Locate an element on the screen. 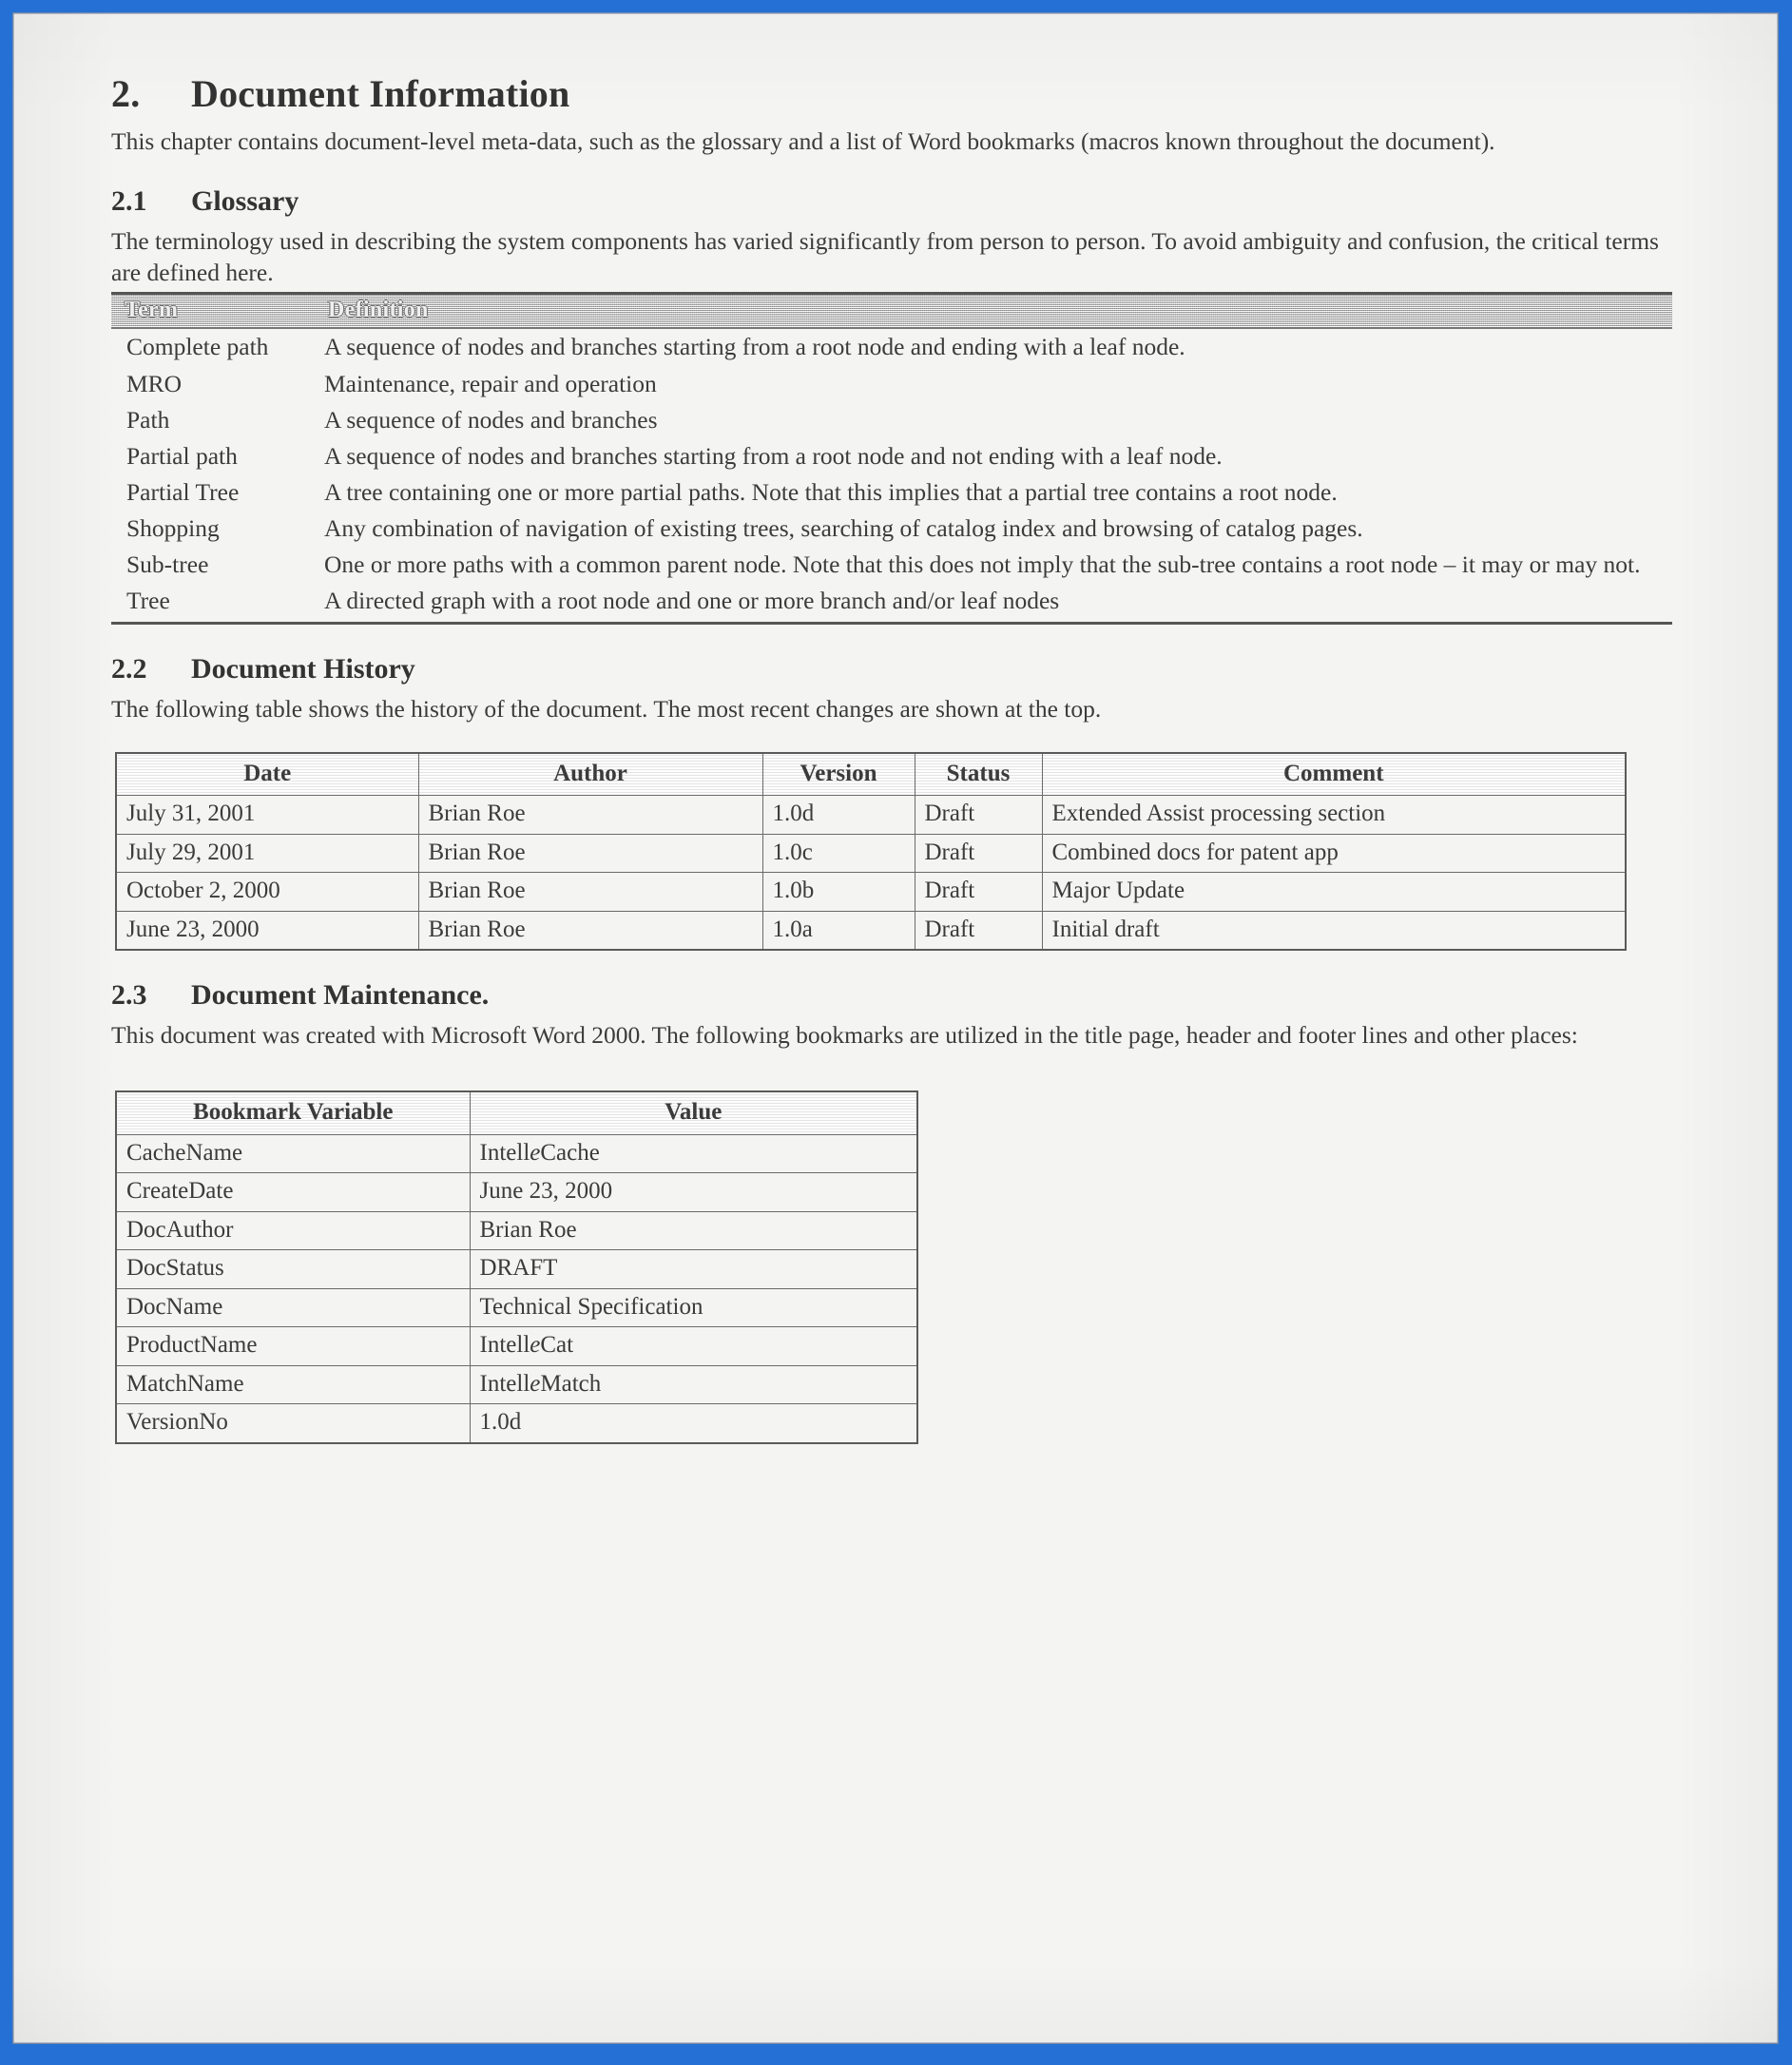 The image size is (1792, 2065). history-column-header-date: Date is located at coordinates (267, 774).